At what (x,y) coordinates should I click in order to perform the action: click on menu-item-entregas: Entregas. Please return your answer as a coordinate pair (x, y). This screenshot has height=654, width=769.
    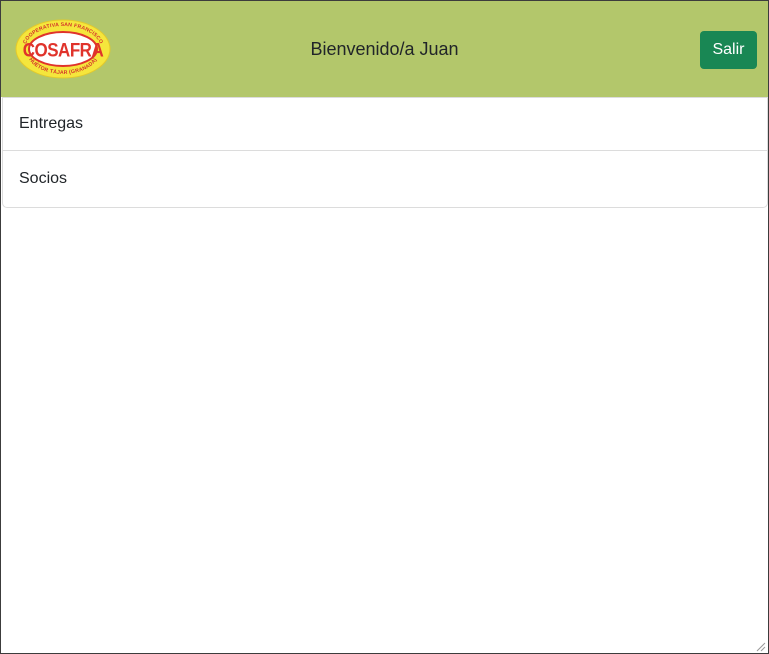
    Looking at the image, I should click on (385, 124).